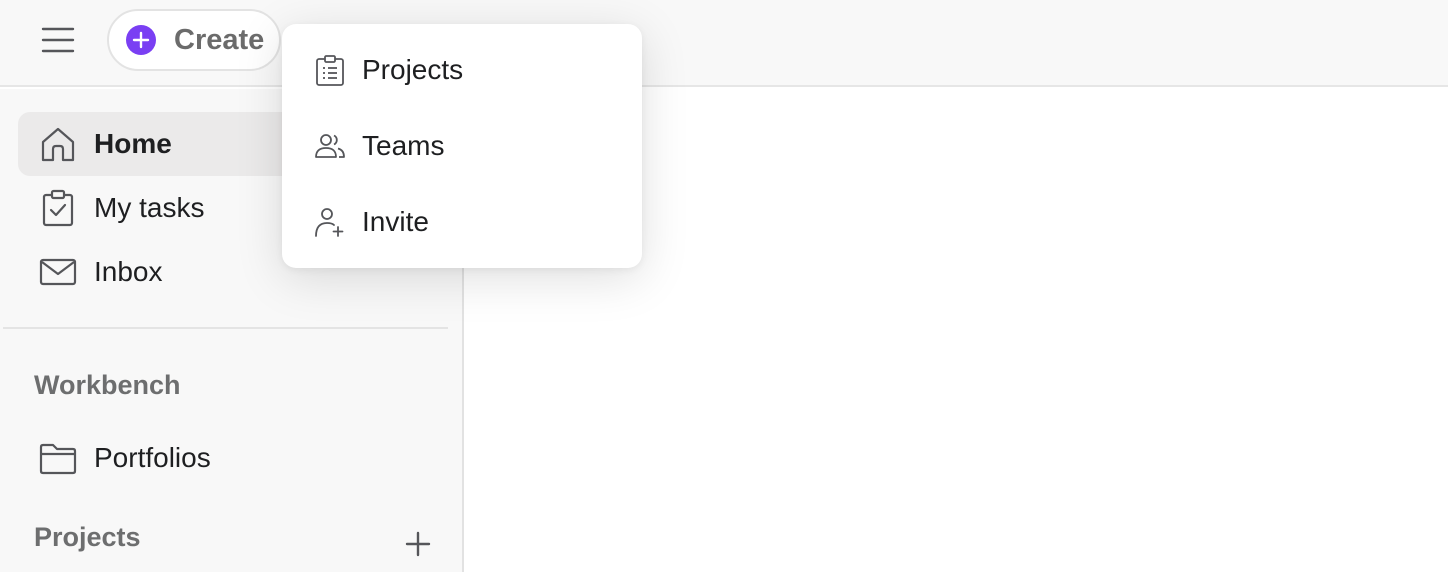 The width and height of the screenshot is (1448, 572). What do you see at coordinates (58, 208) in the screenshot?
I see `clipboard-check-icon` at bounding box center [58, 208].